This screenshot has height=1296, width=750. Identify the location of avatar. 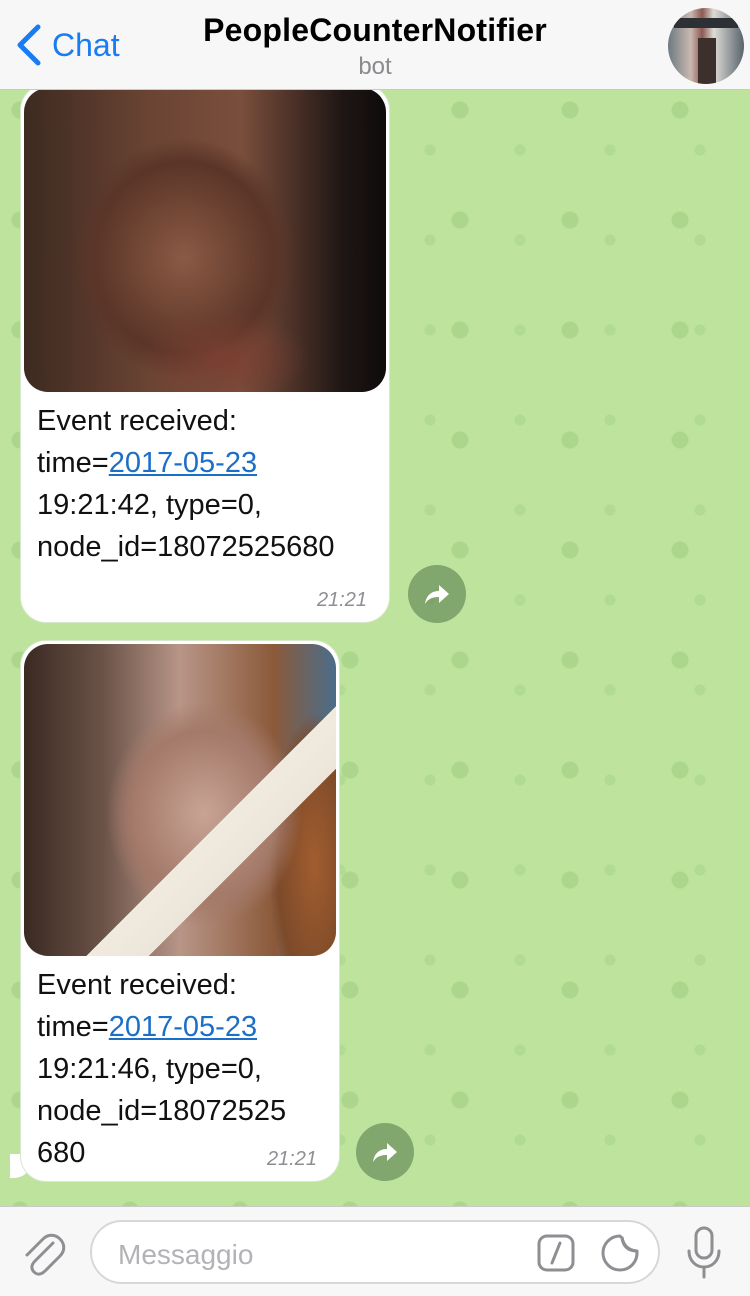
(706, 46).